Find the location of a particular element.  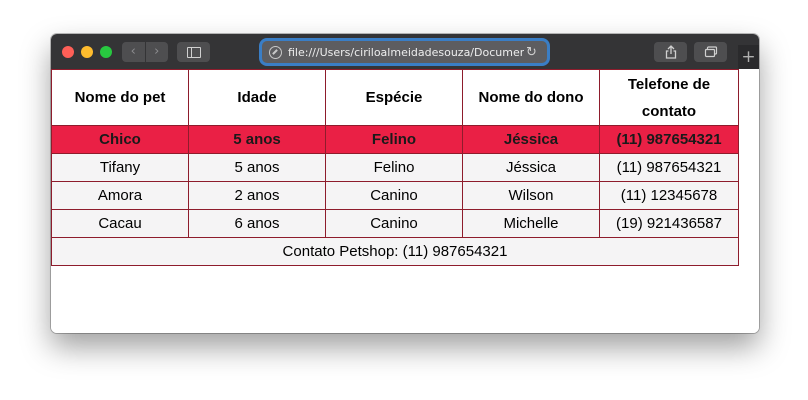

table-cell: Wilson is located at coordinates (531, 195).